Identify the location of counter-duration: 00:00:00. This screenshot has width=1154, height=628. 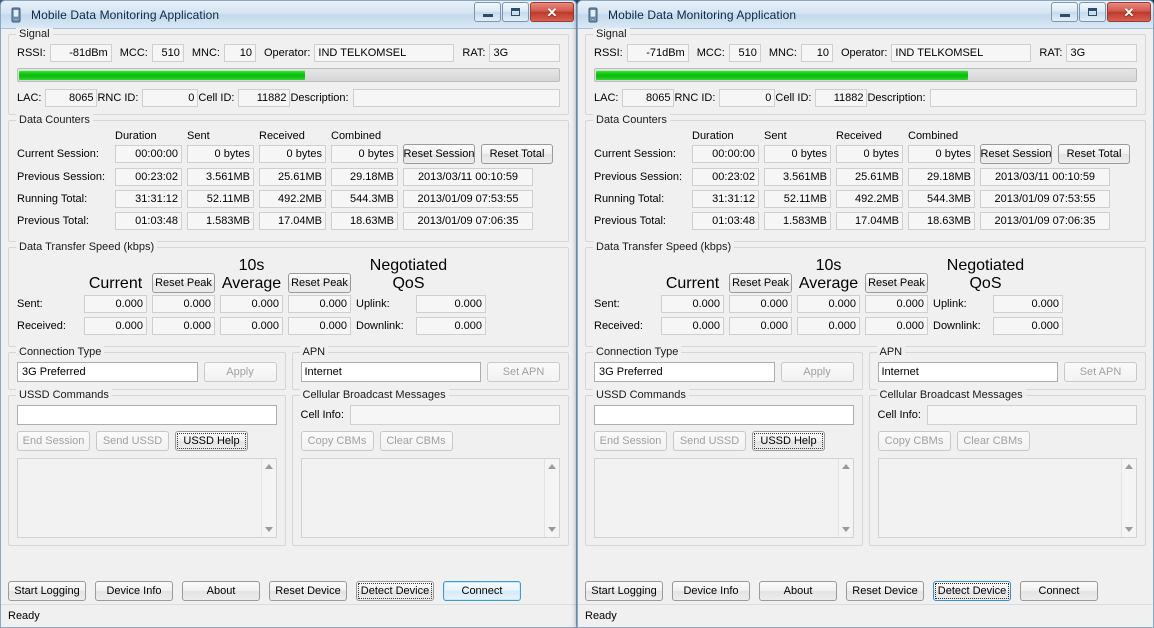
(148, 154).